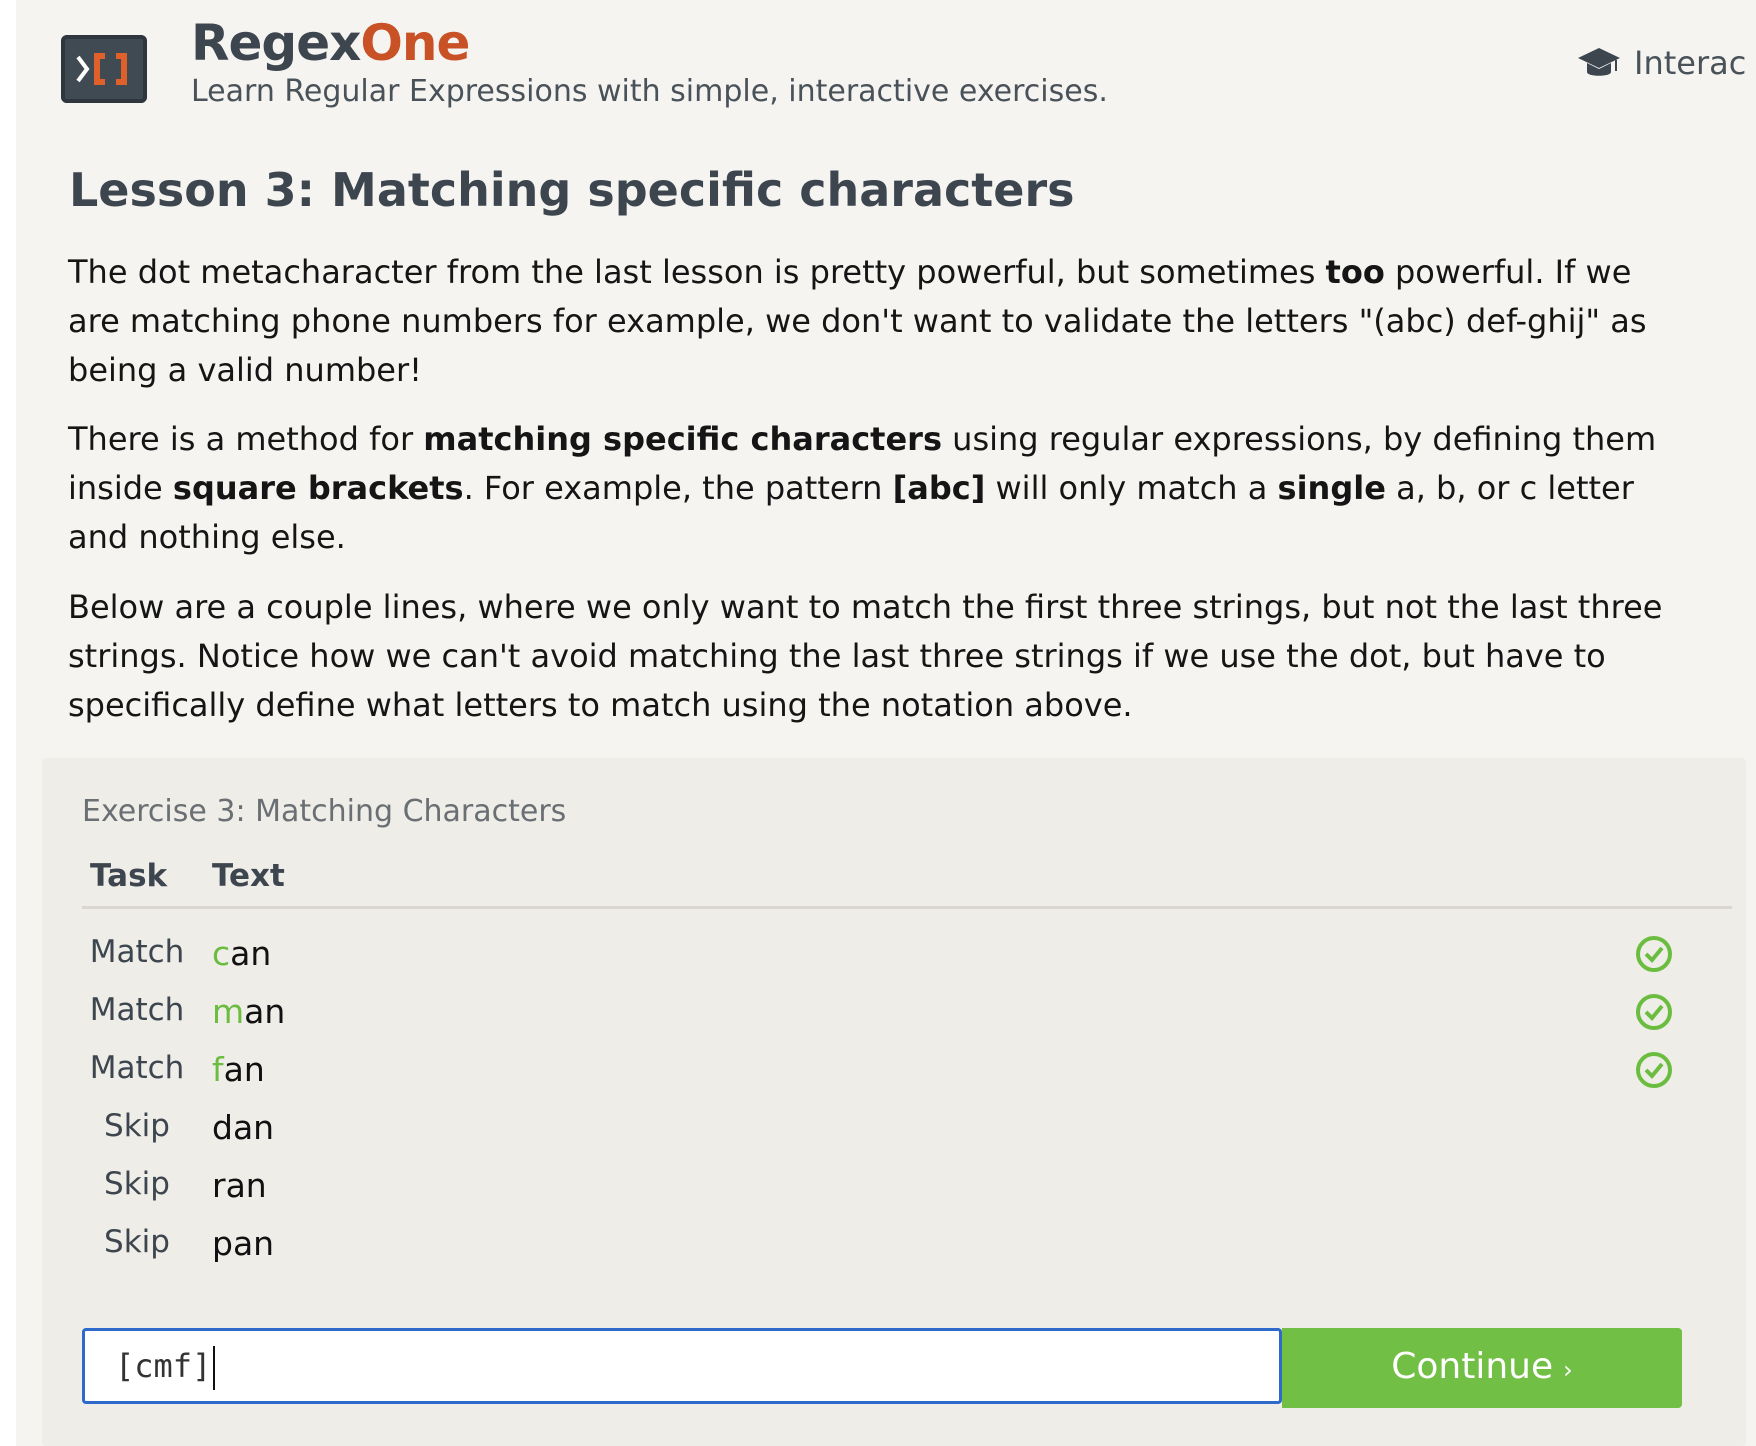  What do you see at coordinates (678, 488) in the screenshot?
I see `p2-text-e: . For example, the pattern` at bounding box center [678, 488].